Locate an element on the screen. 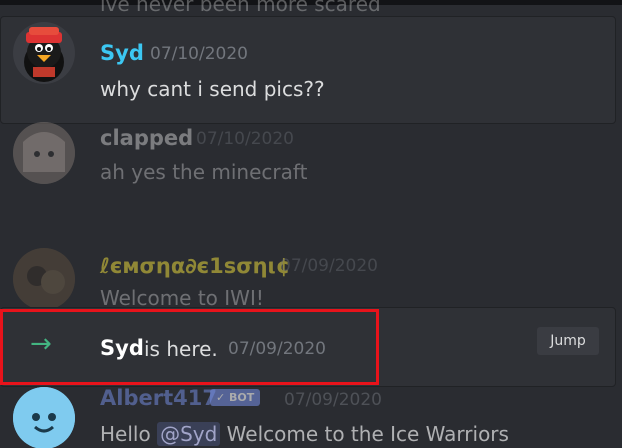 The height and width of the screenshot is (448, 622). previous-message-text: ive never been more scared is located at coordinates (240, 8).